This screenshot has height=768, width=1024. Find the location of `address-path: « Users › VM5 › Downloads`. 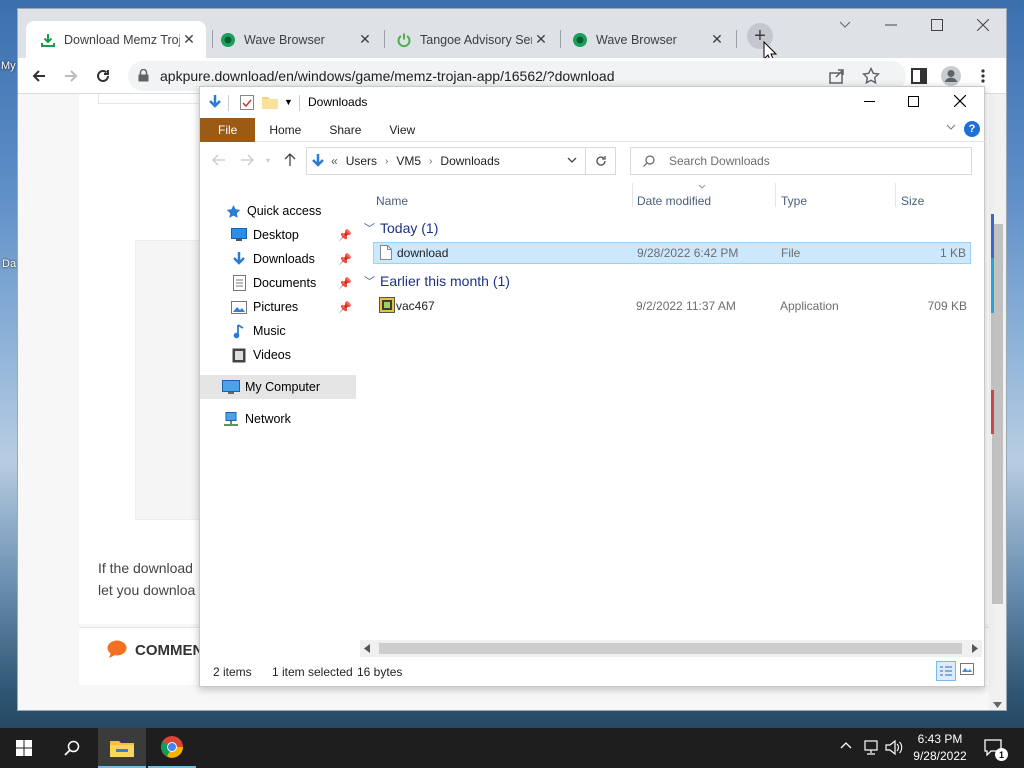

address-path: « Users › VM5 › Downloads is located at coordinates (446, 161).